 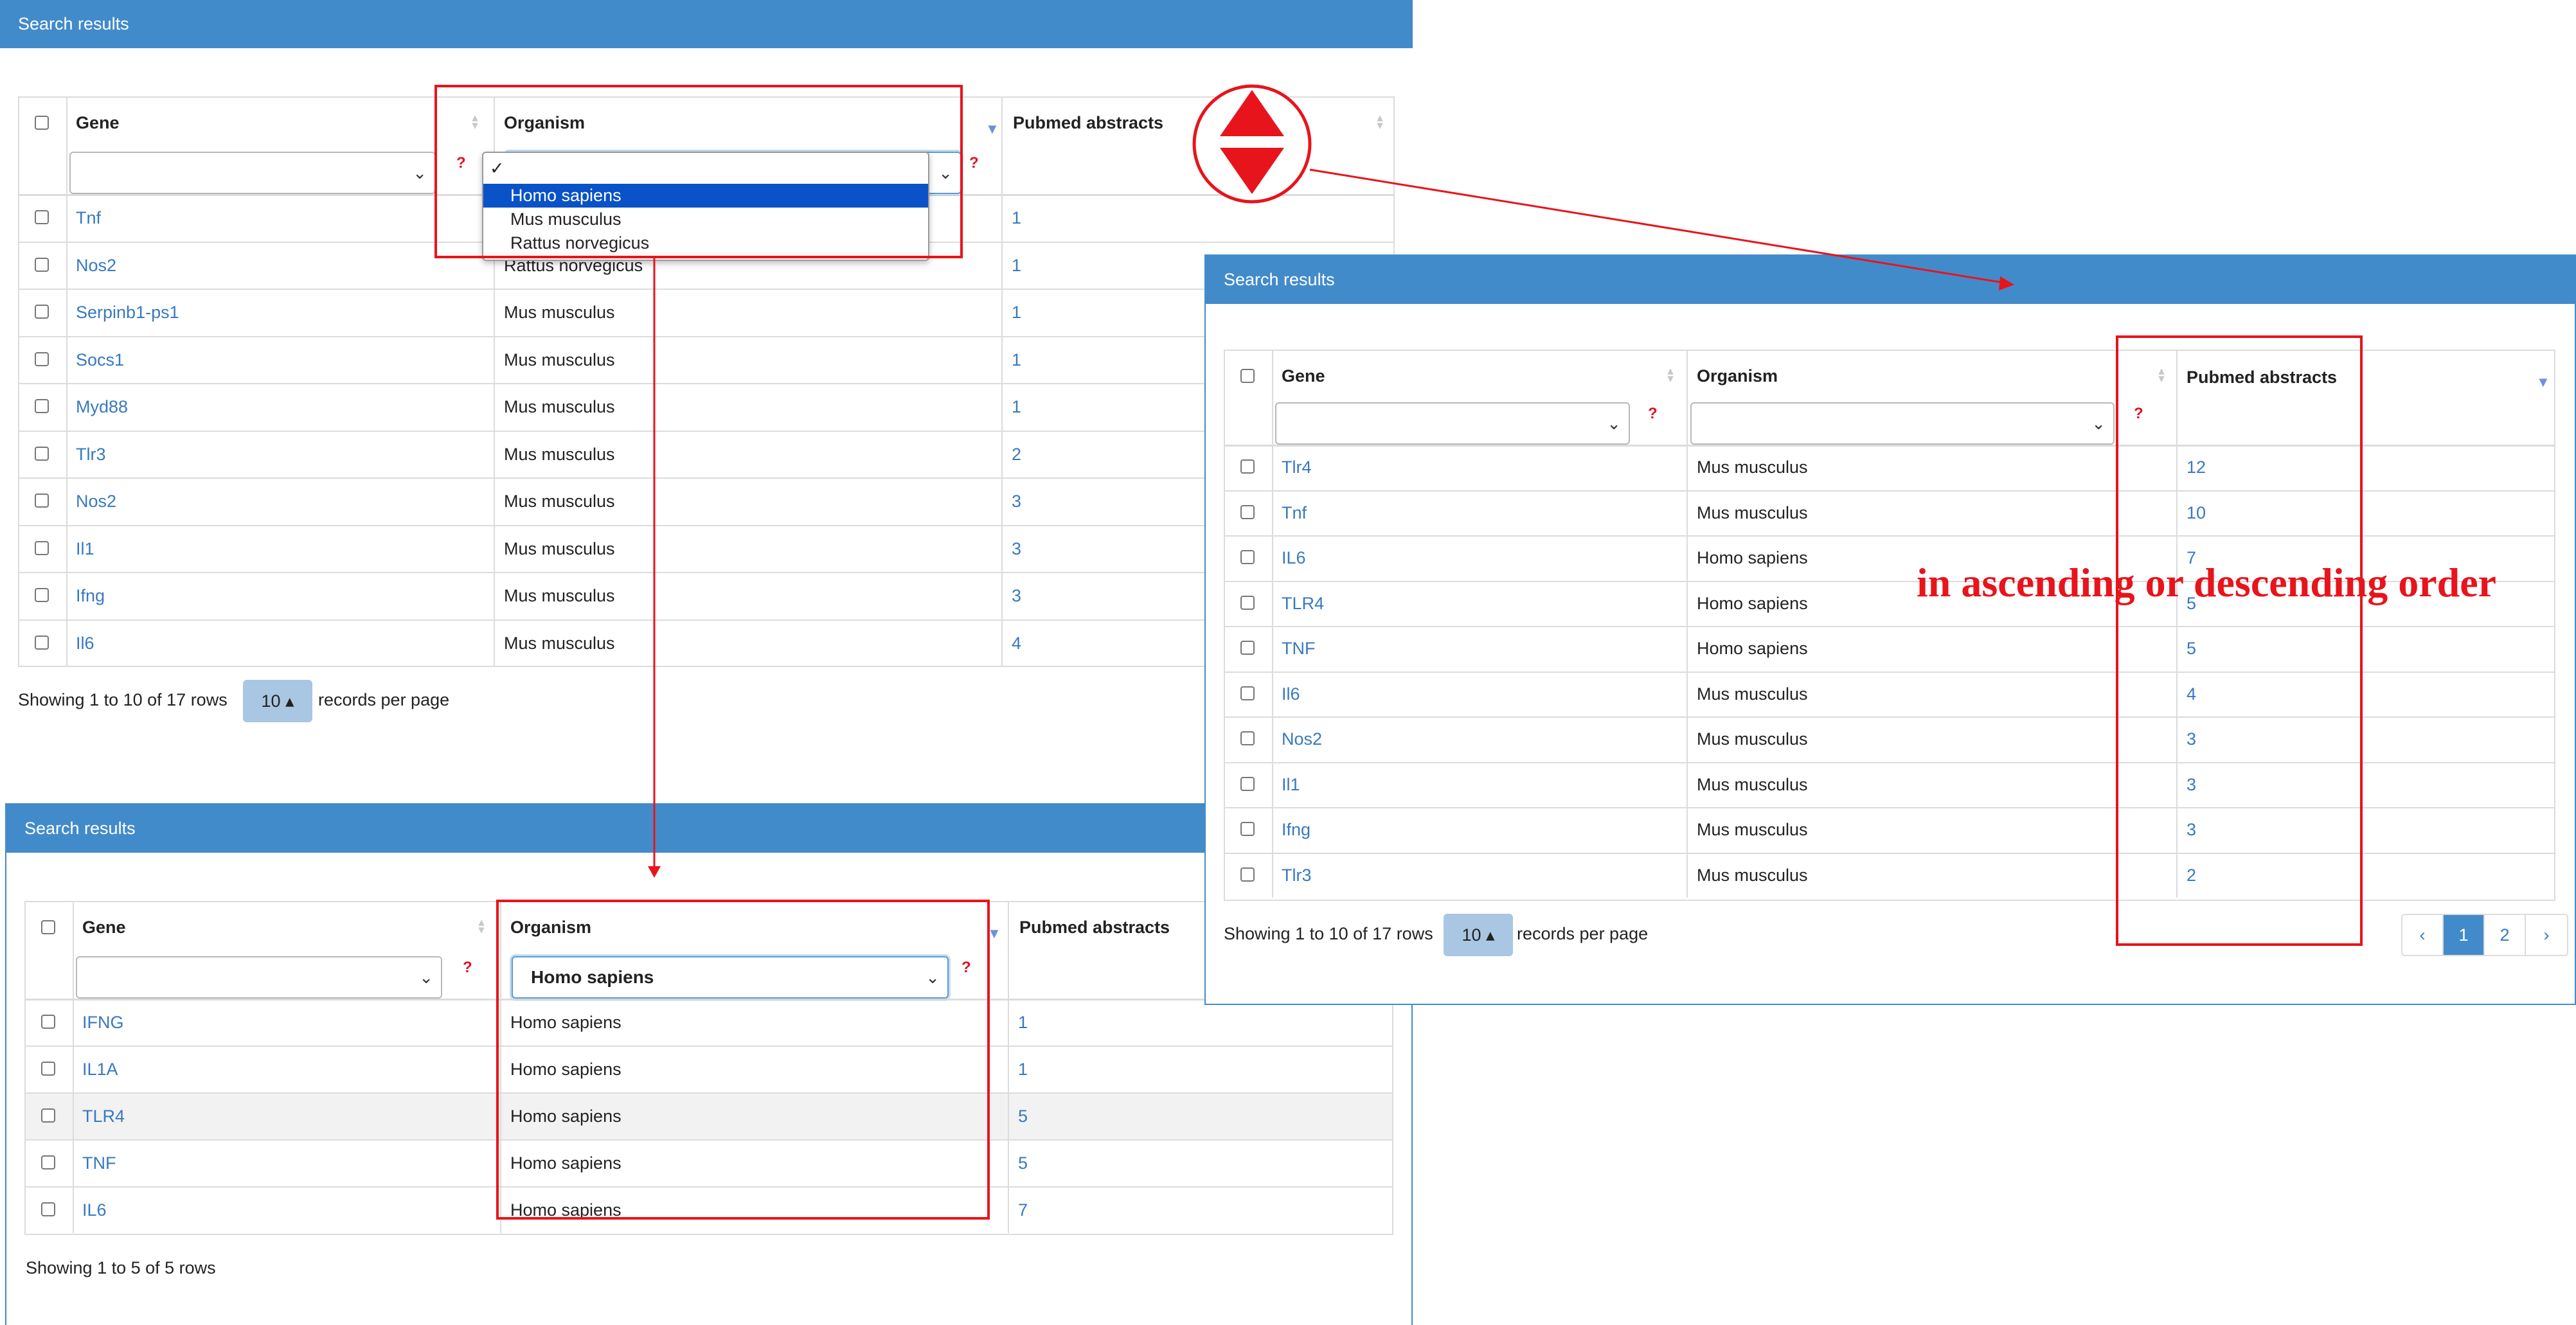 I want to click on pubmed-count-link: 4, so click(x=1016, y=644).